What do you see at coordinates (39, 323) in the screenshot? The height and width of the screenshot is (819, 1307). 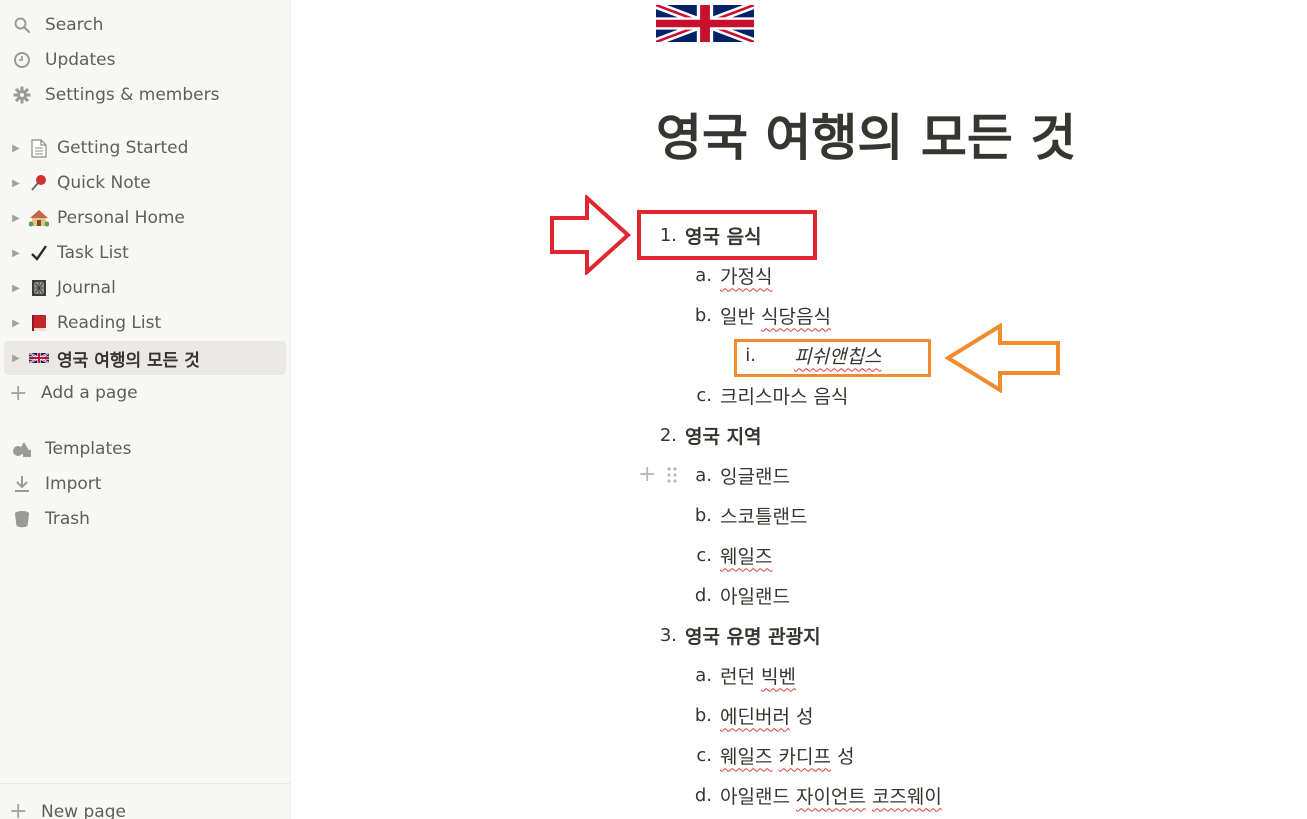 I see `book-icon` at bounding box center [39, 323].